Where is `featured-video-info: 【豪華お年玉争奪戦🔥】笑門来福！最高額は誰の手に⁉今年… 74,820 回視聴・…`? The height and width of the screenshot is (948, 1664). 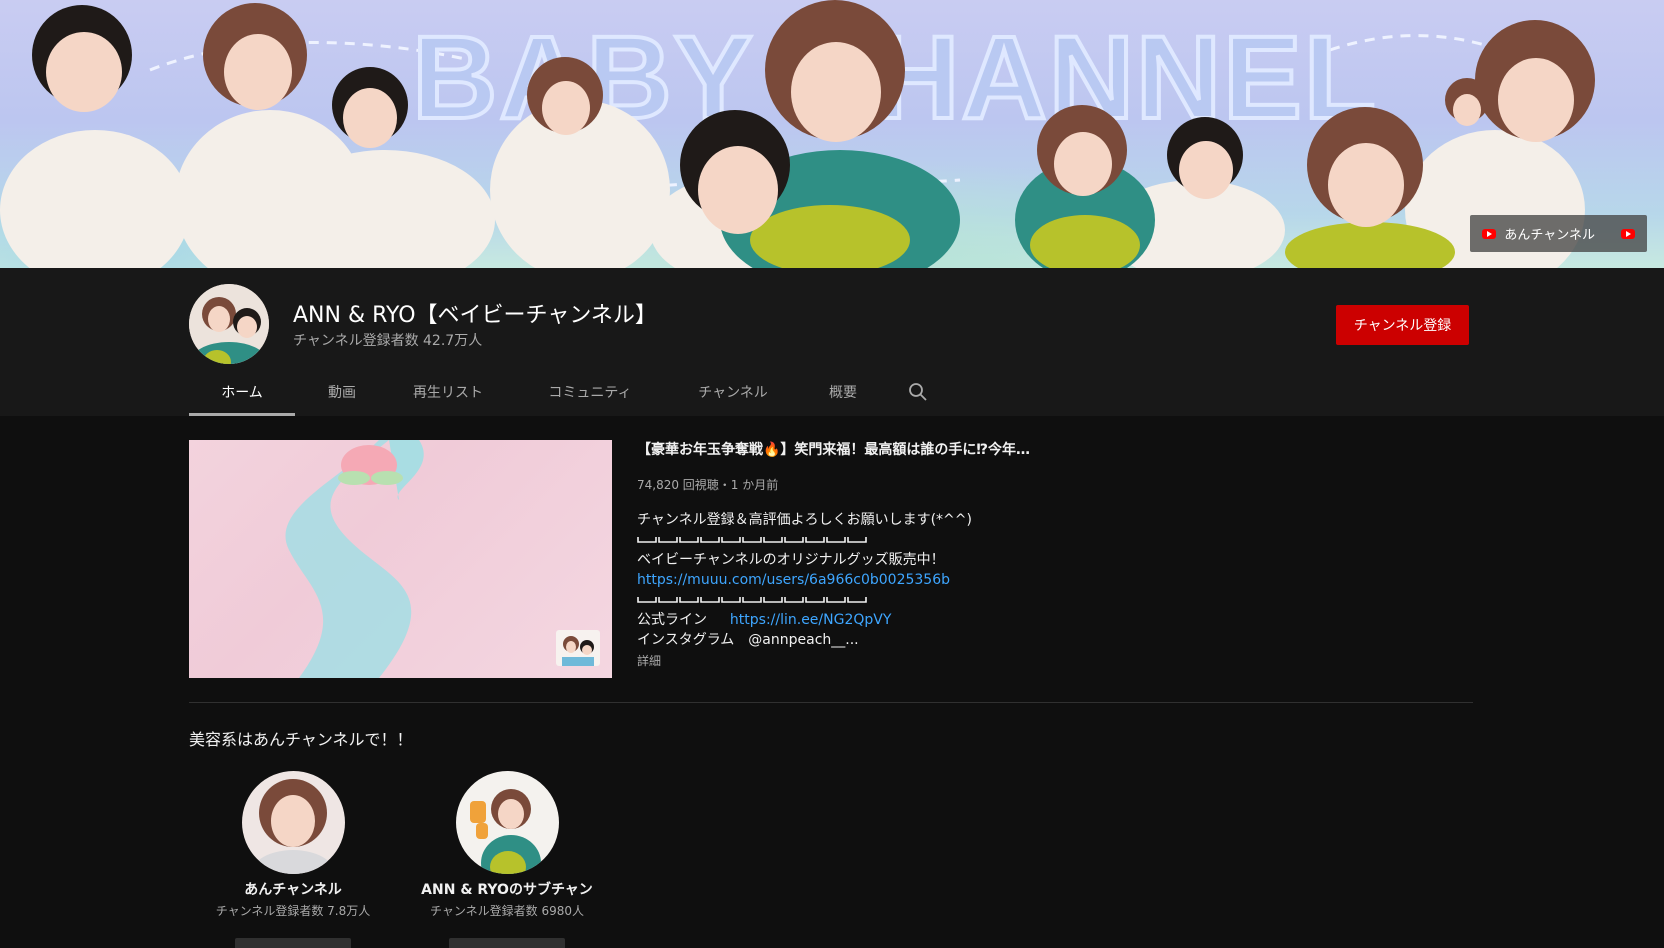 featured-video-info: 【豪華お年玉争奪戦🔥】笑門来福！最高額は誰の手に⁉今年… 74,820 回視聴・… is located at coordinates (1037, 555).